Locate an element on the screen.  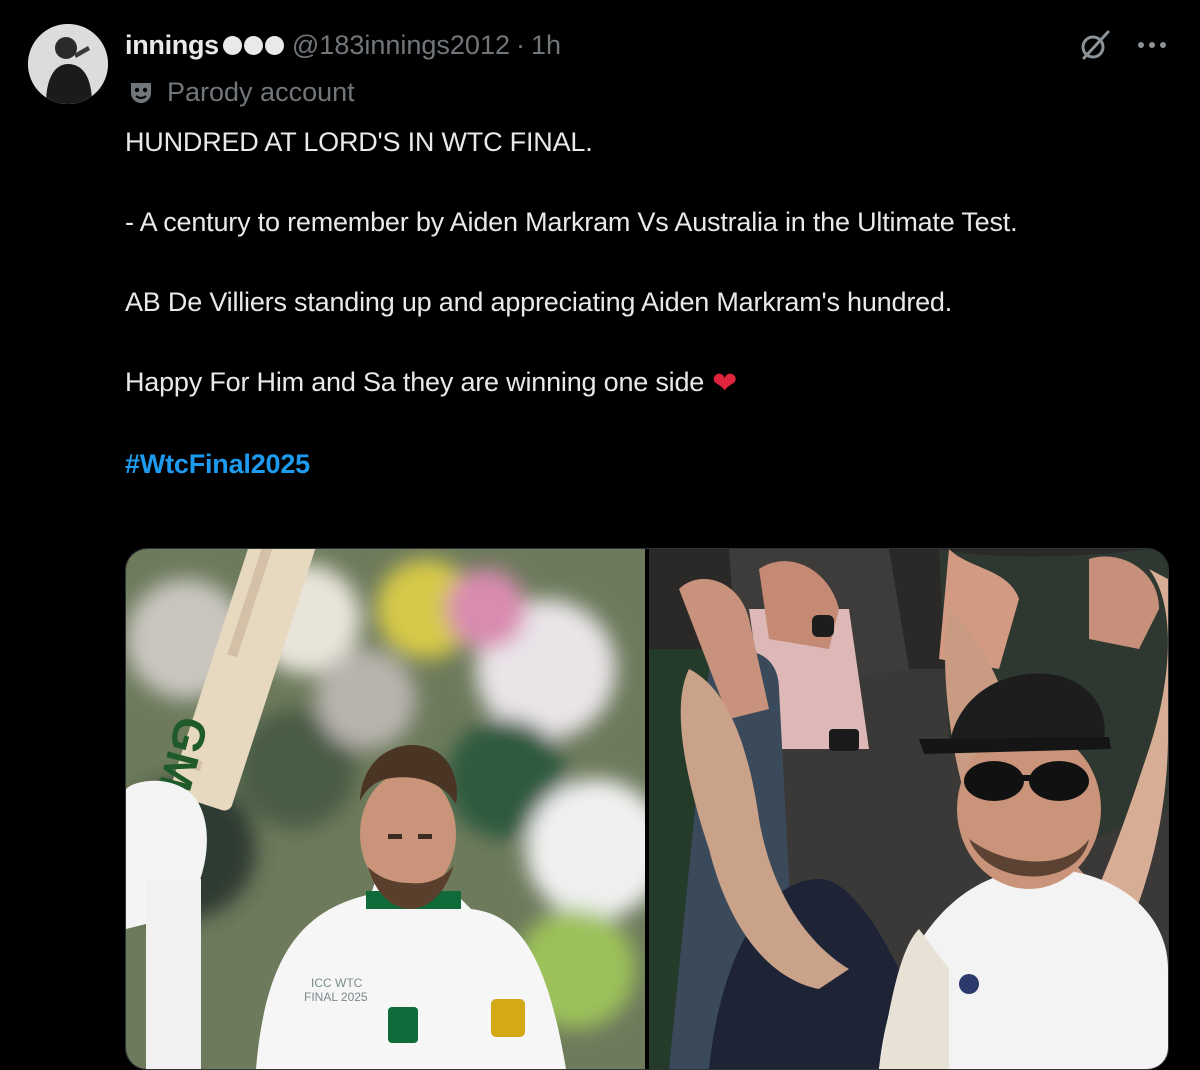
circle-dots-badge-icon is located at coordinates (253, 45).